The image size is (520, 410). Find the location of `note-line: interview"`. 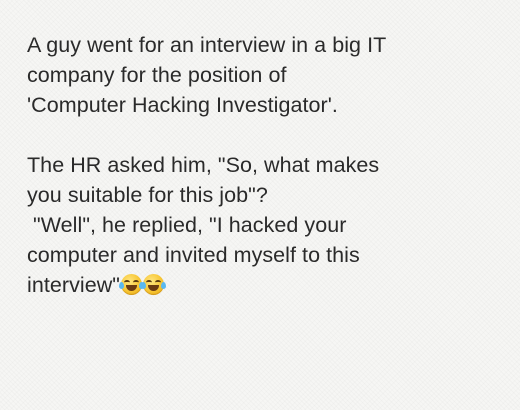

note-line: interview" is located at coordinates (73, 285).